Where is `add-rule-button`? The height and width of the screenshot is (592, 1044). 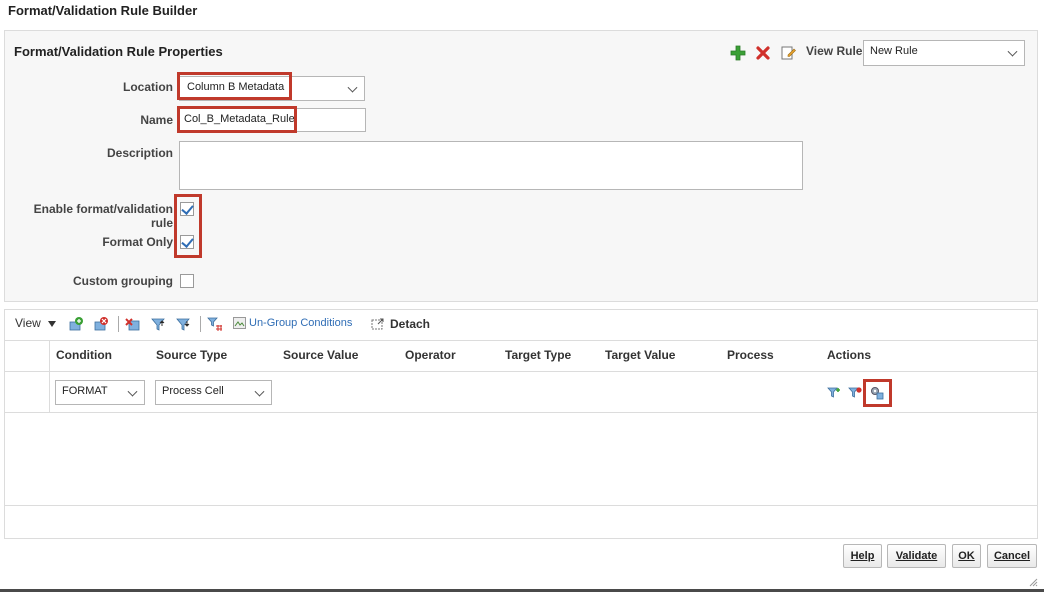 add-rule-button is located at coordinates (738, 53).